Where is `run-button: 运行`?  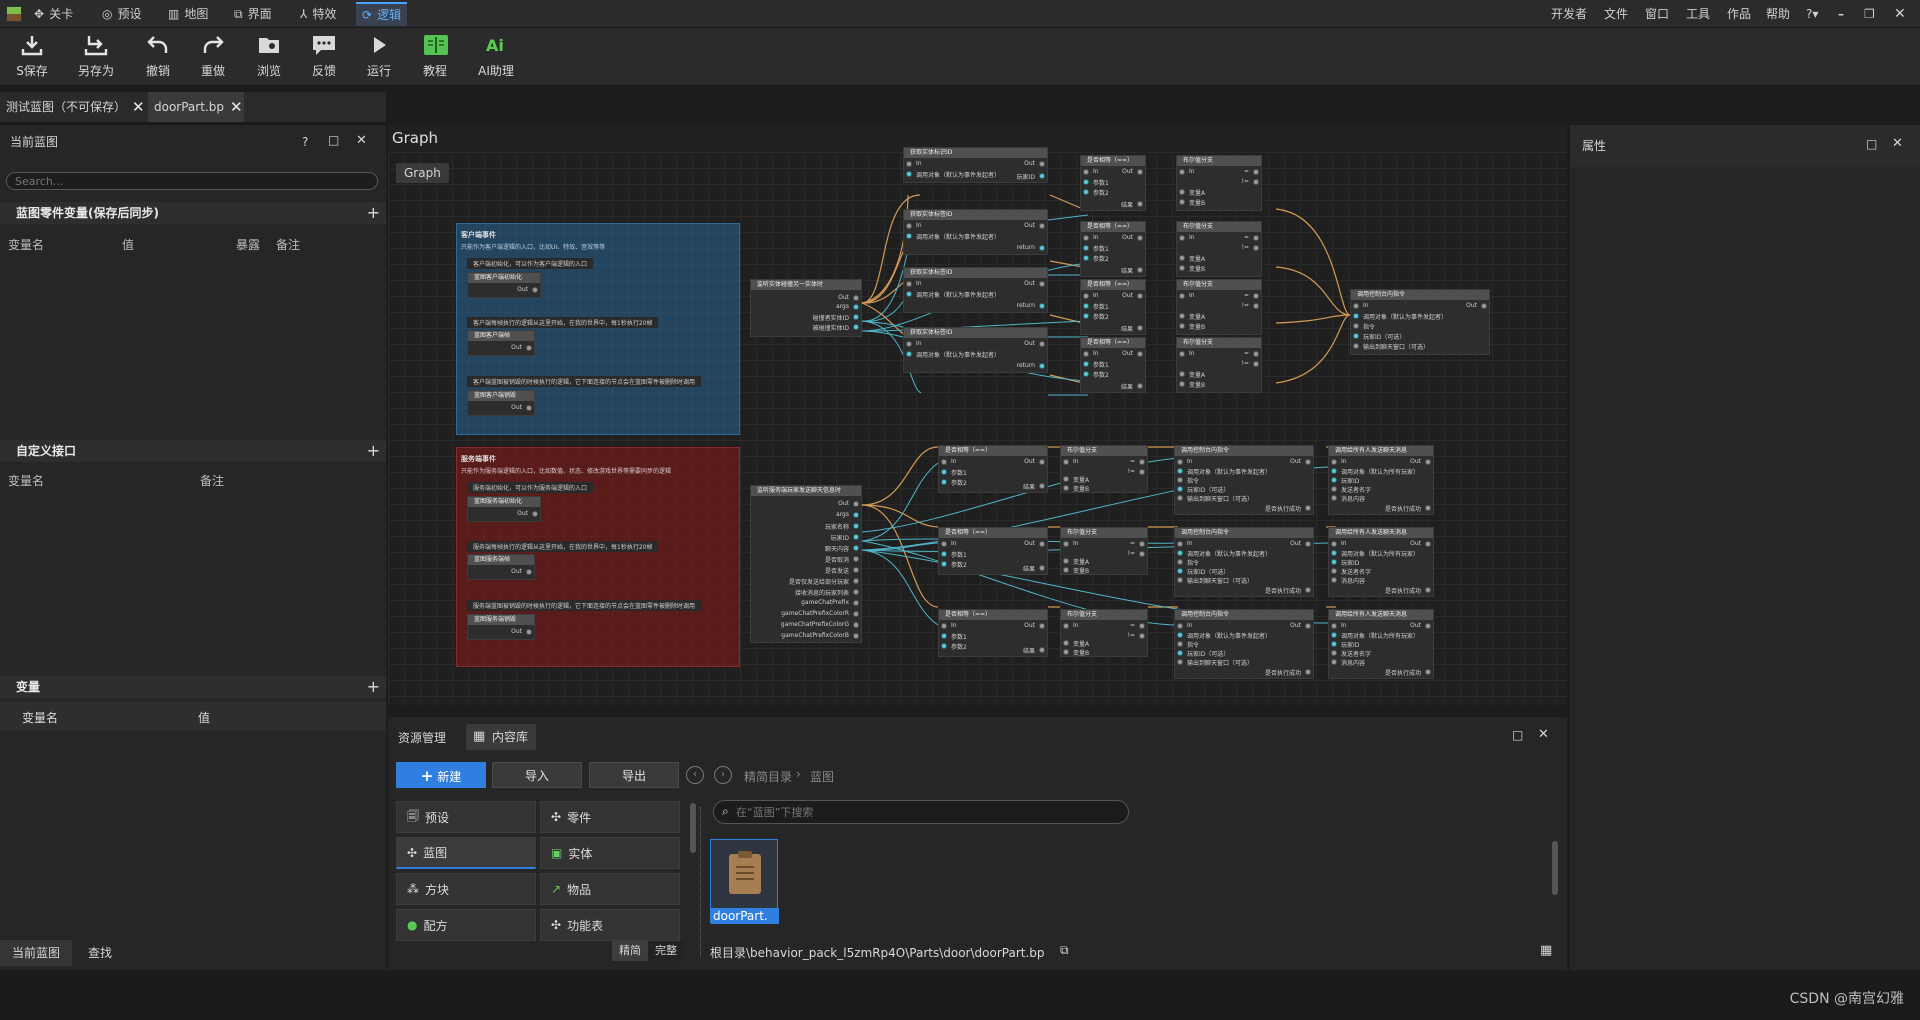
run-button: 运行 is located at coordinates (379, 58).